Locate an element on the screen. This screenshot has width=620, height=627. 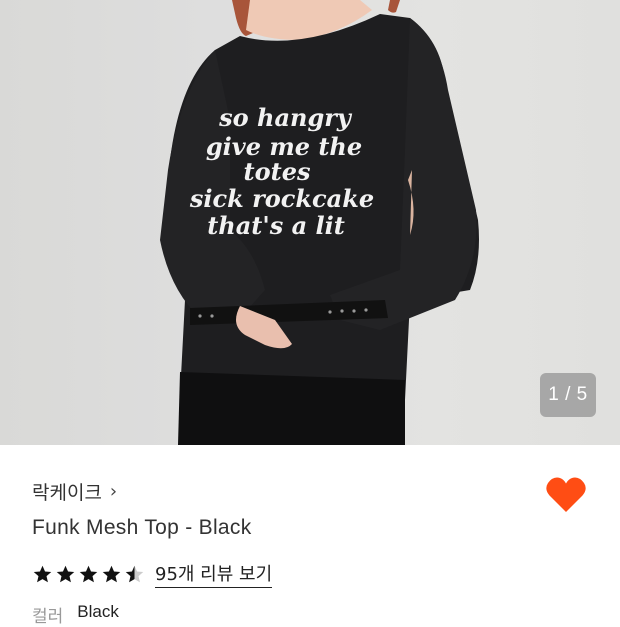
reviews-link: 95개 리뷰 보기 is located at coordinates (214, 574).